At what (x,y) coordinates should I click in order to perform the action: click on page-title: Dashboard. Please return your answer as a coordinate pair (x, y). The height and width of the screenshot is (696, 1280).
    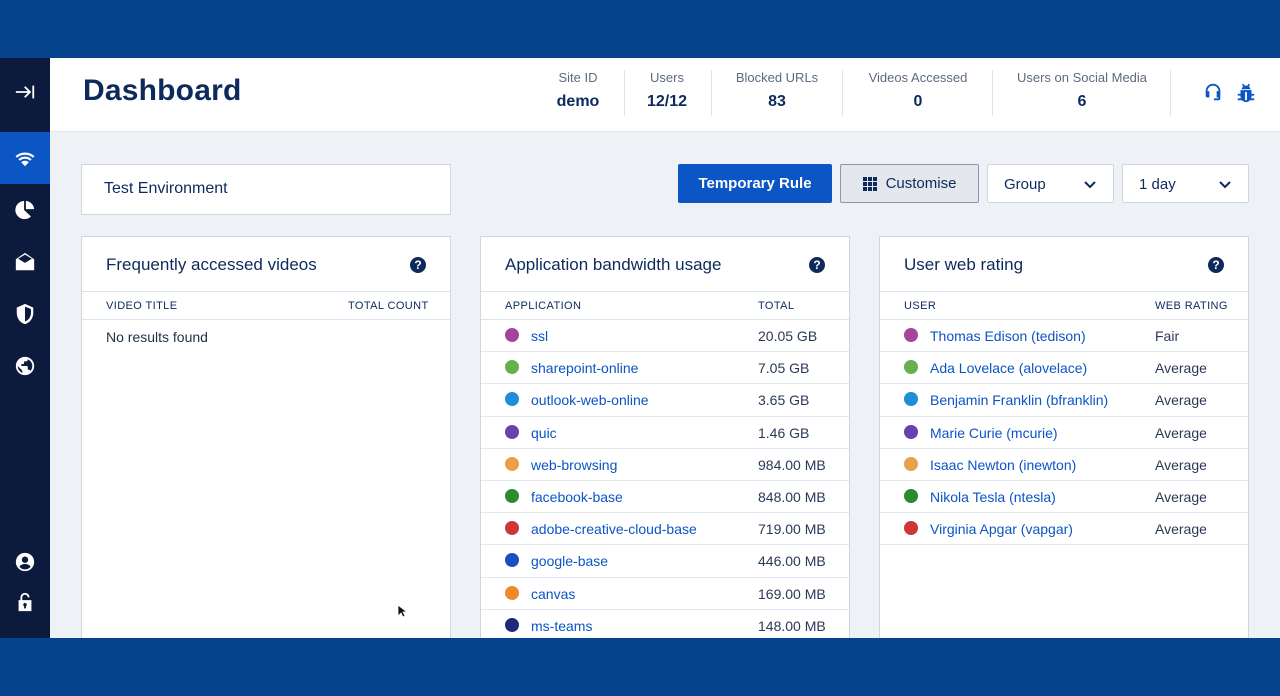
    Looking at the image, I should click on (162, 90).